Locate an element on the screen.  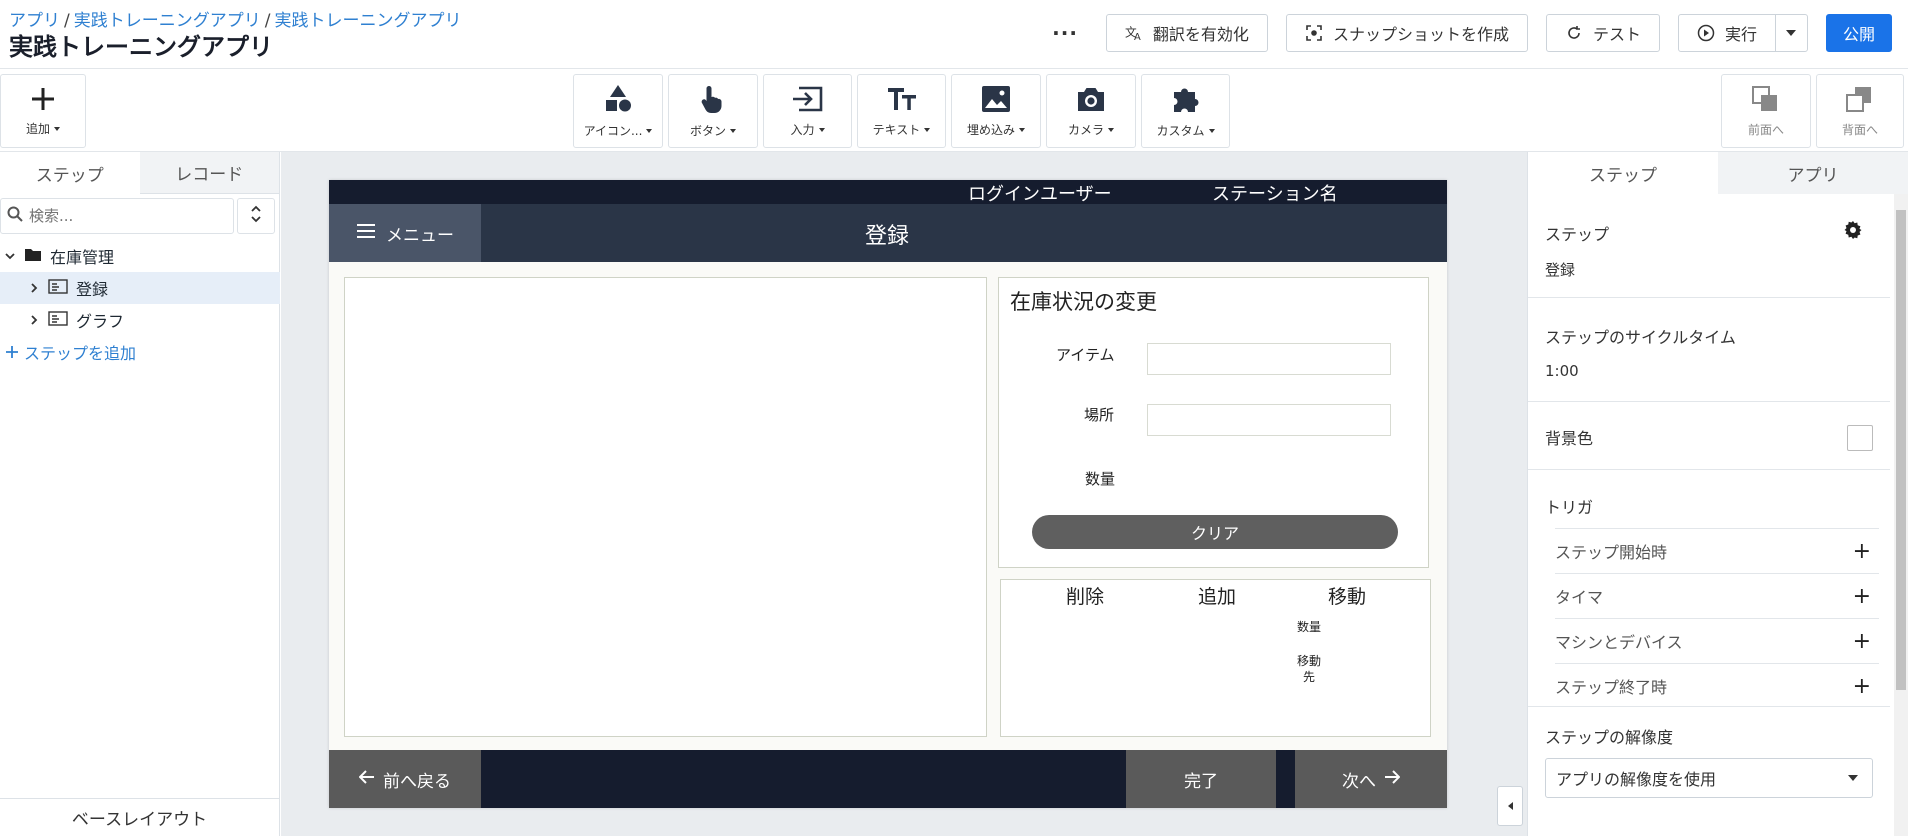
cycle-time-value: 1:00 is located at coordinates (1562, 371).